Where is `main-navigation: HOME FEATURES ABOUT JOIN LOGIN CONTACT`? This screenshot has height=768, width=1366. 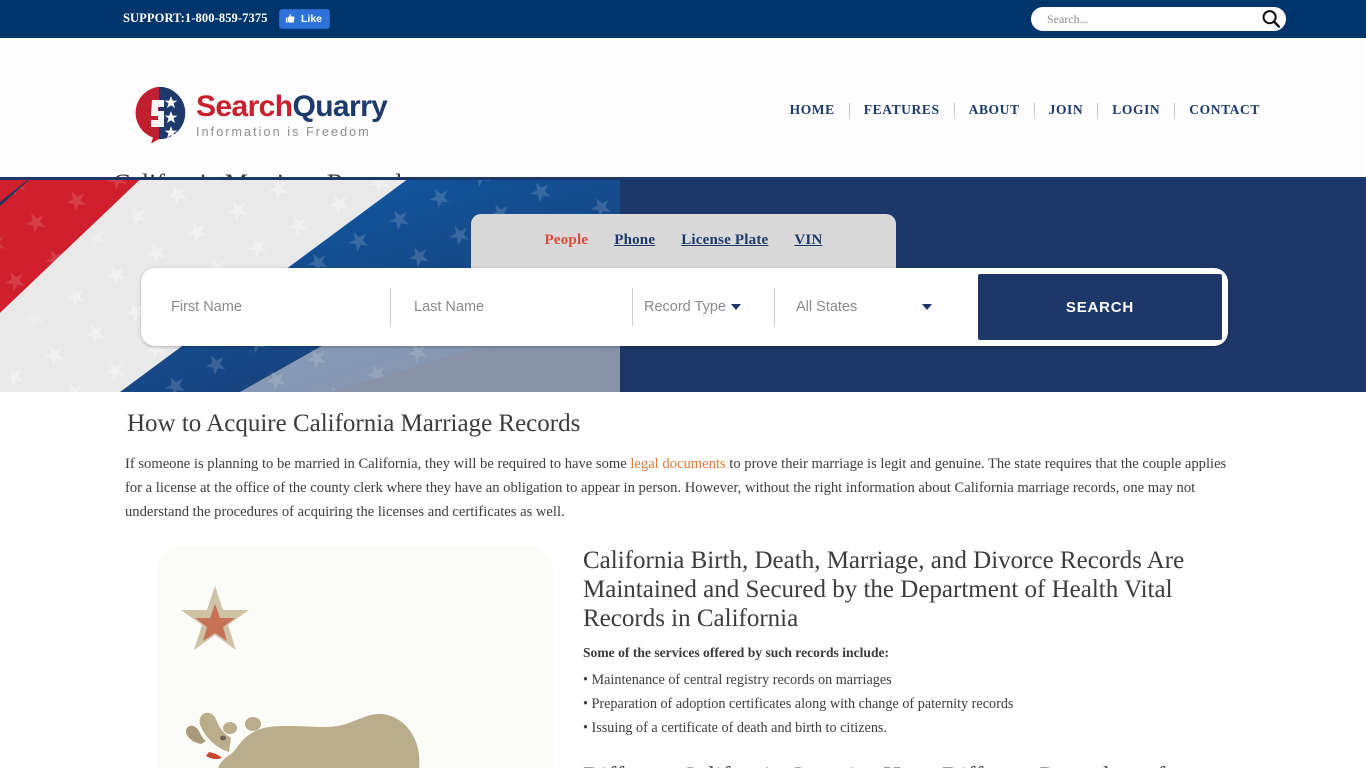 main-navigation: HOME FEATURES ABOUT JOIN LOGIN CONTACT is located at coordinates (1025, 110).